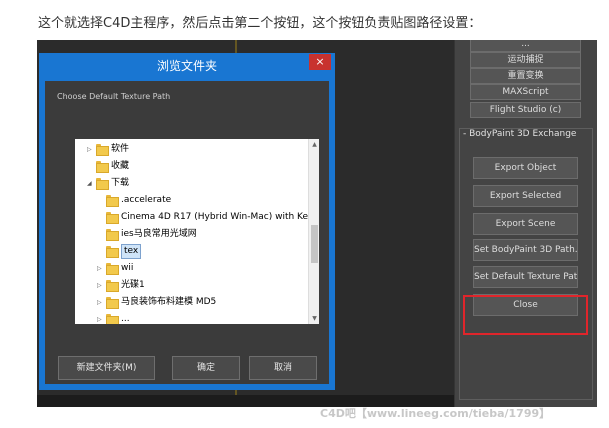  I want to click on dialog-instruction: Choose Default Texture Path, so click(114, 96).